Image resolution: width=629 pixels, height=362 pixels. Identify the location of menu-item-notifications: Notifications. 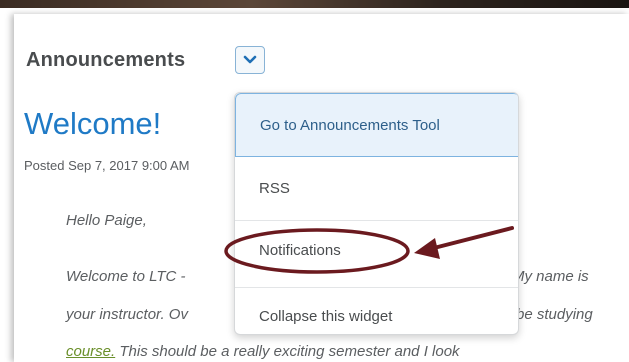
(376, 250).